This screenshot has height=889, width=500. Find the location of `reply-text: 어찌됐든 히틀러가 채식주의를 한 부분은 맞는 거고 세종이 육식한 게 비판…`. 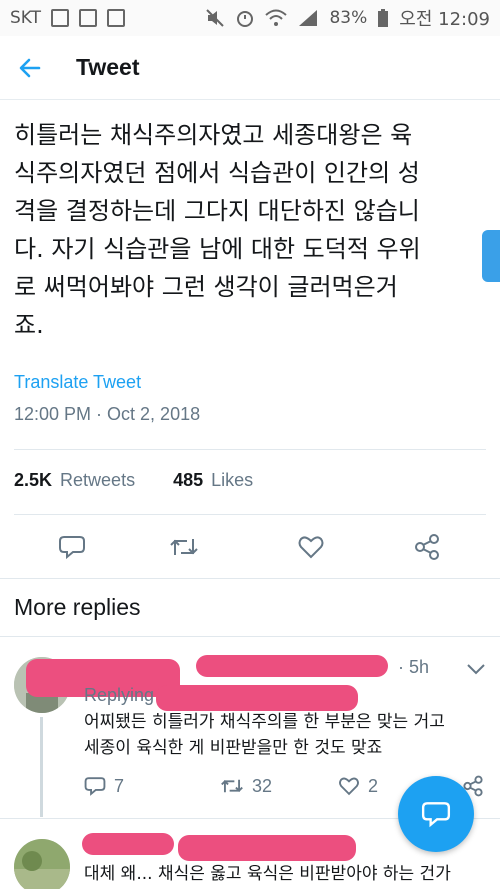

reply-text: 어찌됐든 히틀러가 채식주의를 한 부분은 맞는 거고 세종이 육식한 게 비판… is located at coordinates (264, 735).